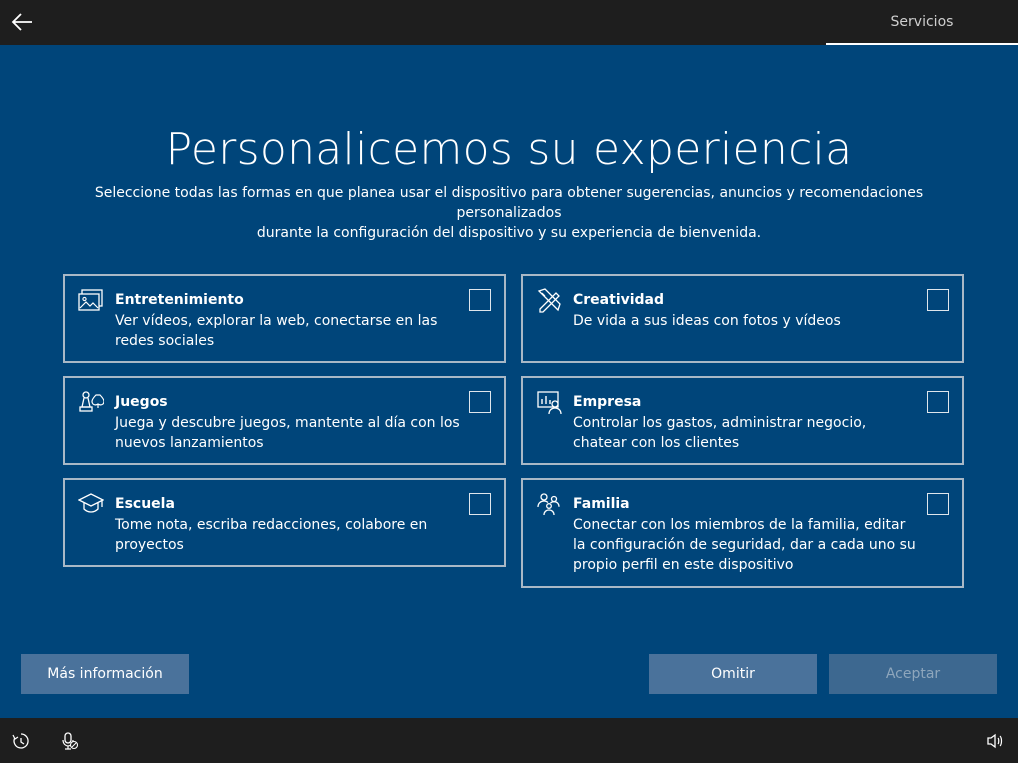 The height and width of the screenshot is (763, 1018). Describe the element at coordinates (91, 503) in the screenshot. I see `graduation-cap-icon` at that location.